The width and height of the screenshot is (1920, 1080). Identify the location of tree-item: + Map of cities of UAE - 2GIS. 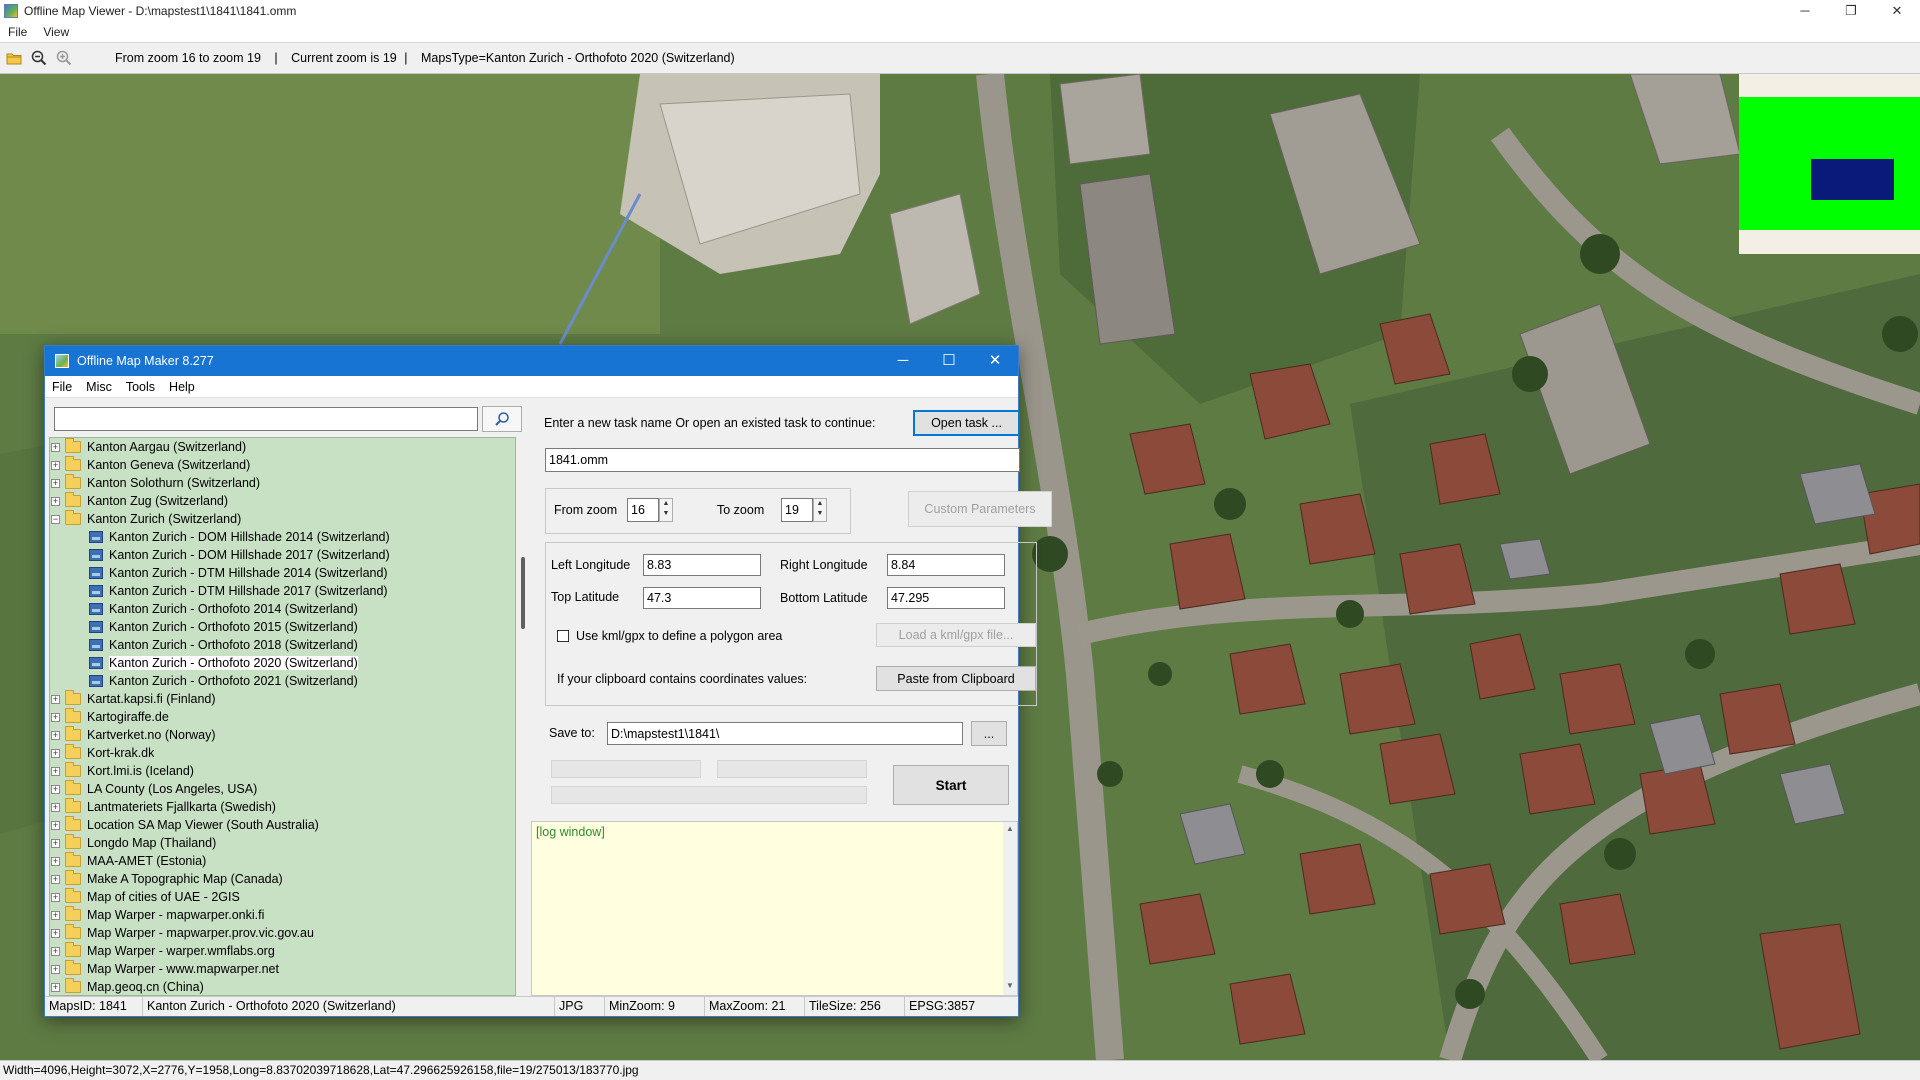
(282, 897).